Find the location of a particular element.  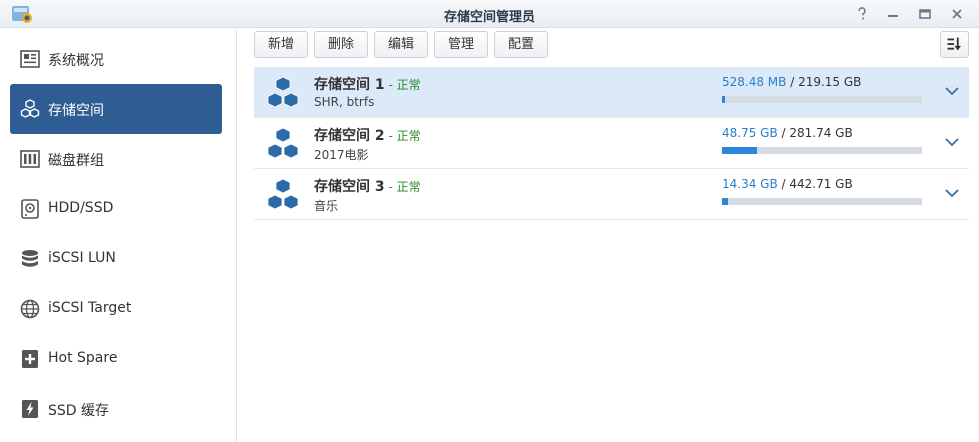

volume-usage: 48.75 GB / 281.74 GB is located at coordinates (787, 133).